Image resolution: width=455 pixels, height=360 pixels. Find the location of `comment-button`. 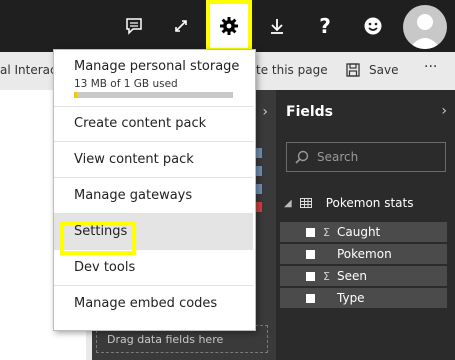

comment-button is located at coordinates (134, 26).